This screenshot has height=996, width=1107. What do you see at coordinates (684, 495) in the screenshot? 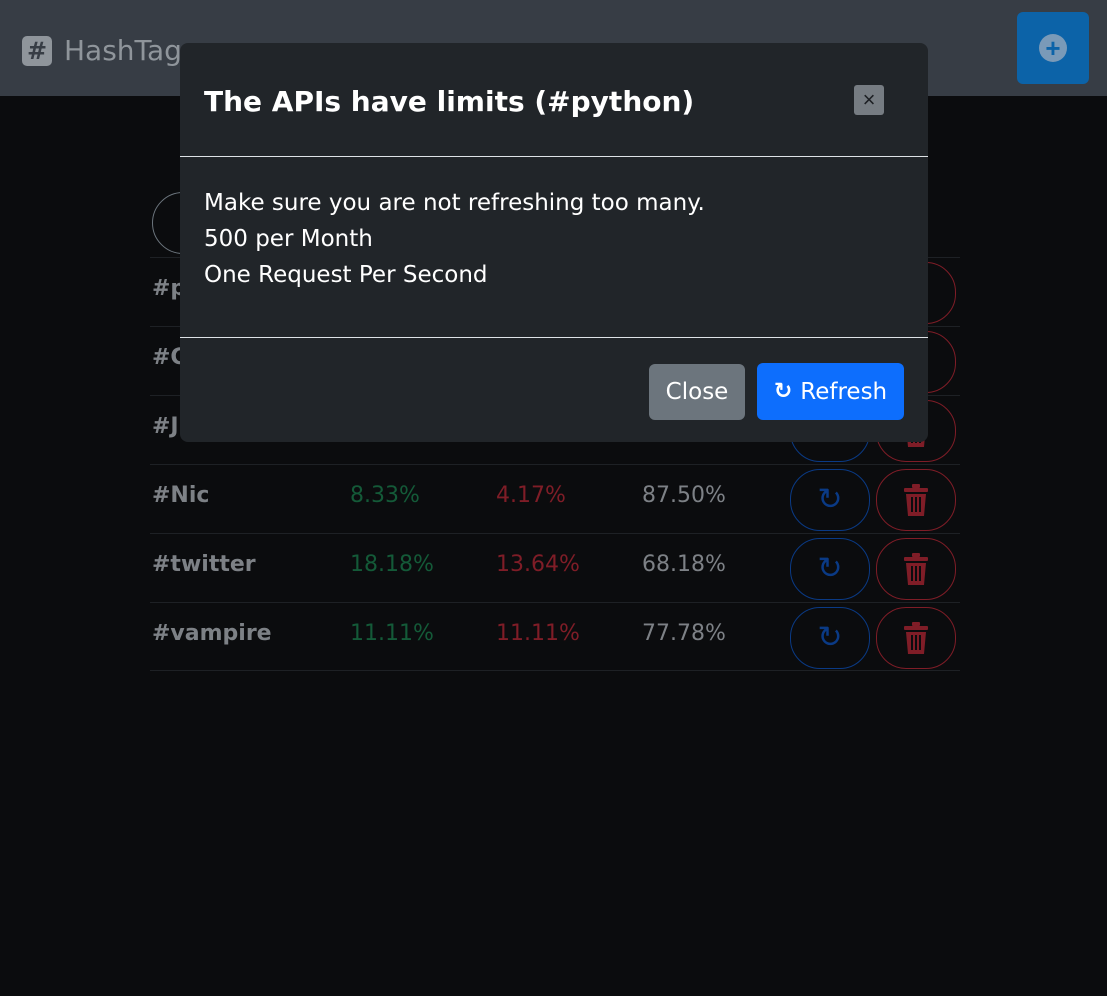
I see `neutral-percent: 87.50%` at bounding box center [684, 495].